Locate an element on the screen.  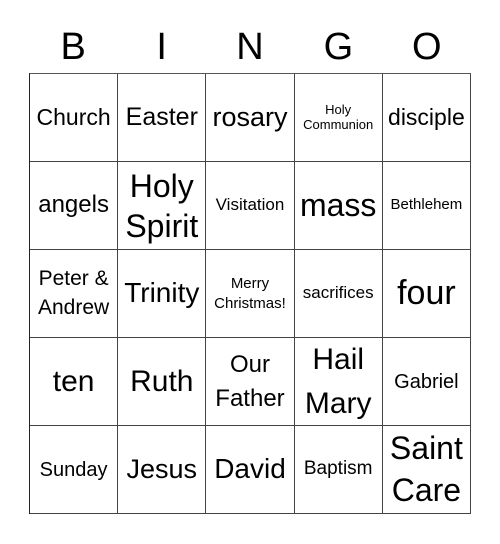
bingo-cell: David is located at coordinates (250, 470).